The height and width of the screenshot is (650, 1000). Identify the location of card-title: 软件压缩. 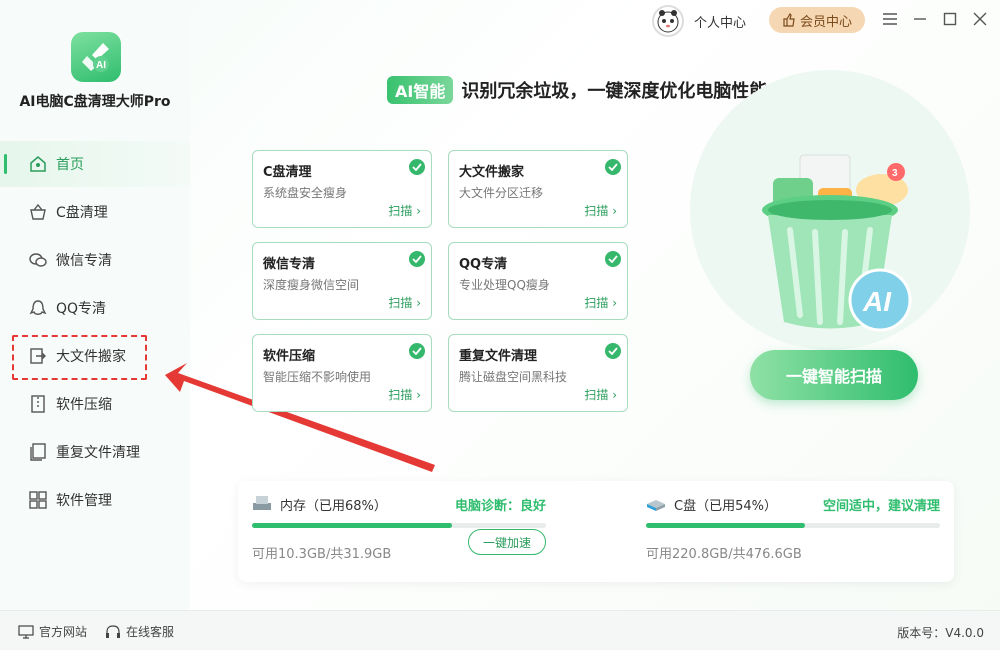
(289, 356).